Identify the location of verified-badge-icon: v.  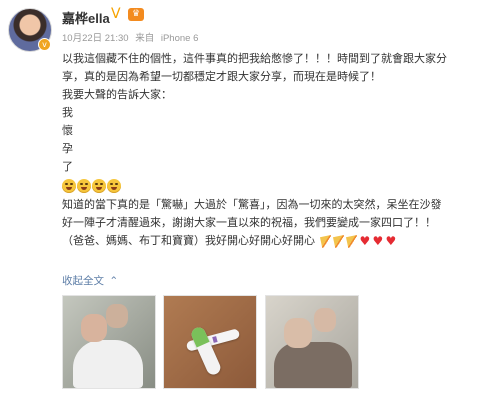
(44, 44).